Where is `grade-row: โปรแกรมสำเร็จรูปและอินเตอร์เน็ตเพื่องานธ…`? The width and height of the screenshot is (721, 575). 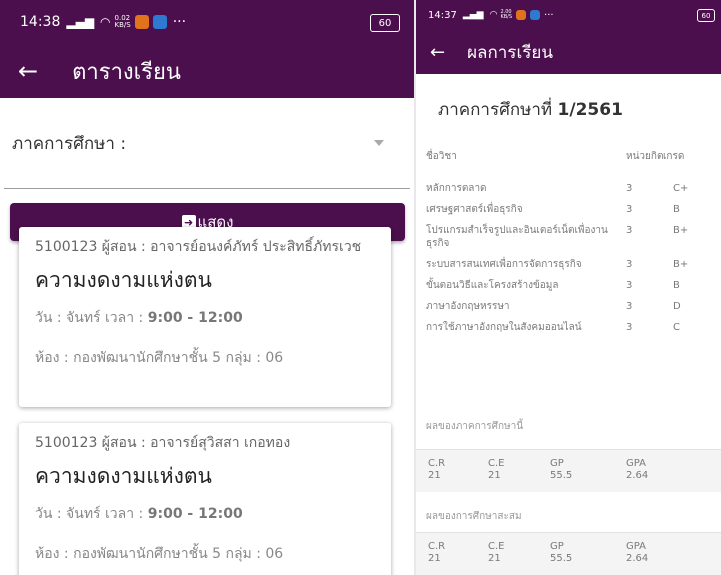 grade-row: โปรแกรมสำเร็จรูปและอินเตอร์เน็ตเพื่องานธ… is located at coordinates (557, 237).